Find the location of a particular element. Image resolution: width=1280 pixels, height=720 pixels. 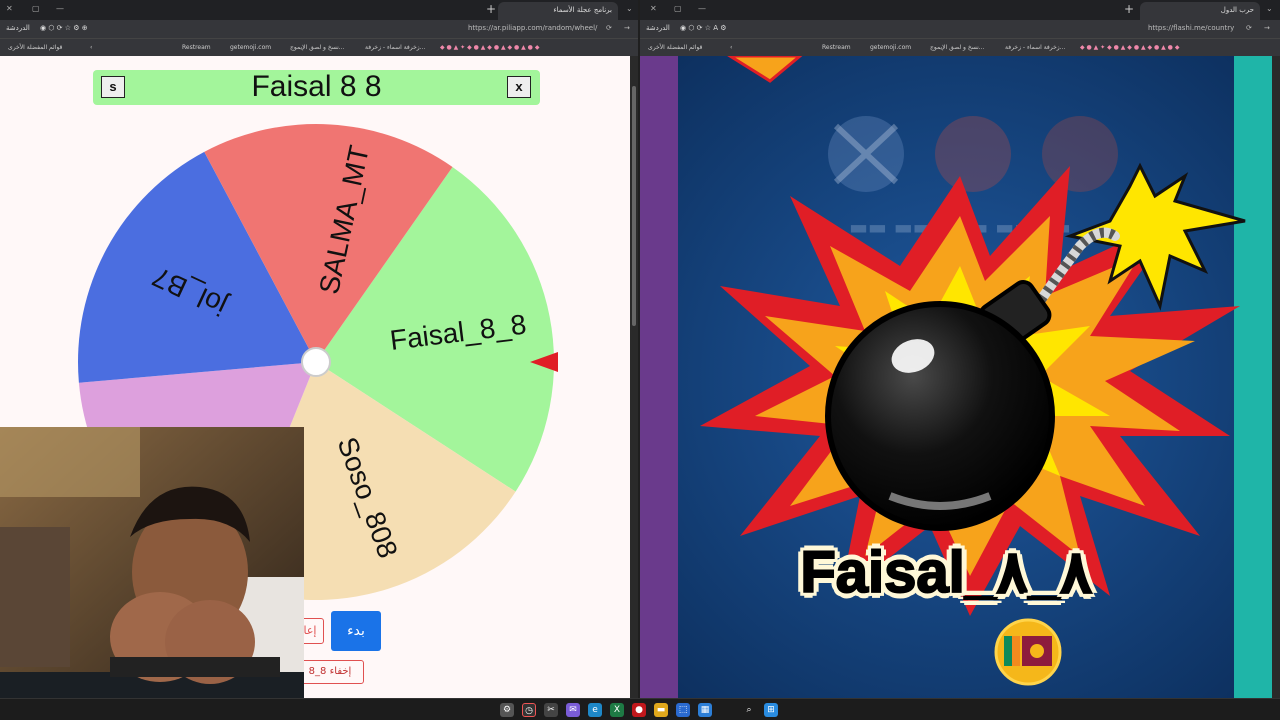

s-button: s is located at coordinates (113, 87).